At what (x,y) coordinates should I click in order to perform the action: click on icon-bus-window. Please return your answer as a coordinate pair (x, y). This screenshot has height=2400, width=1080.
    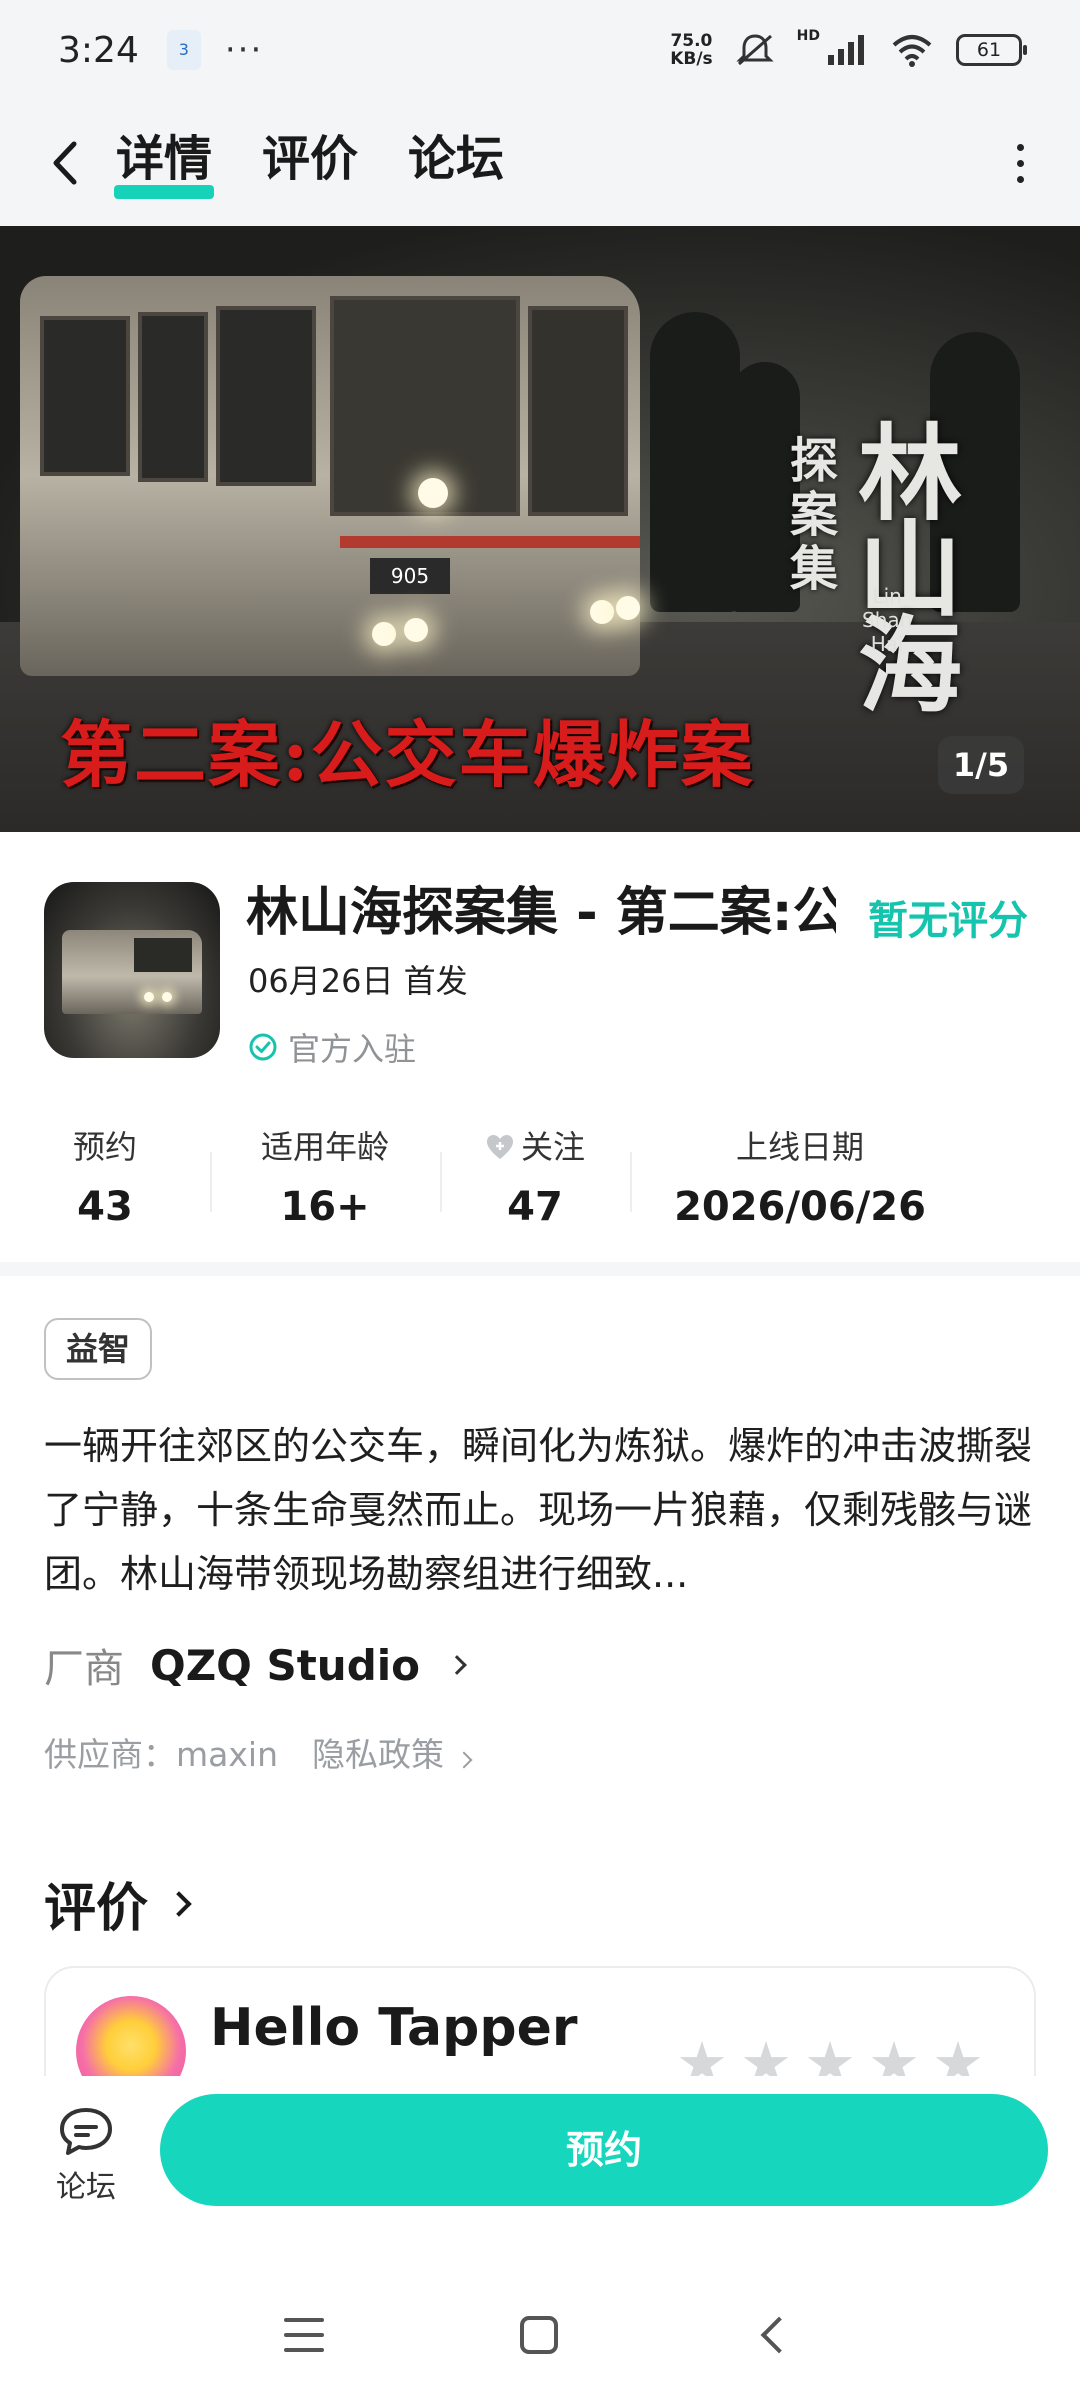
    Looking at the image, I should click on (163, 955).